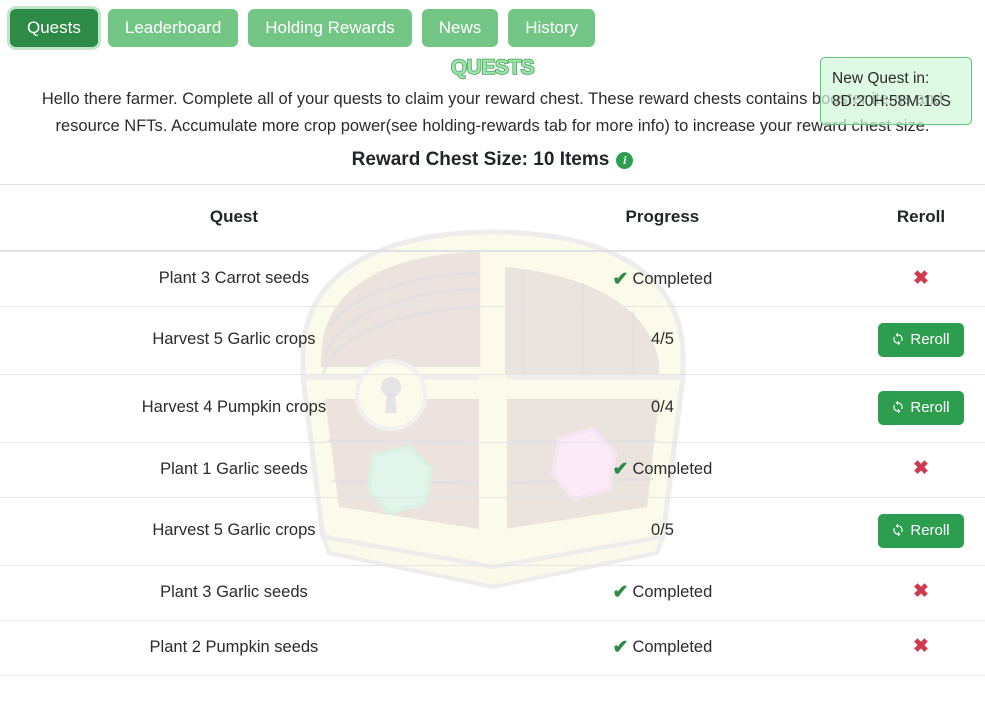 The image size is (985, 706). I want to click on quest-name: Plant 3 Garlic seeds, so click(234, 593).